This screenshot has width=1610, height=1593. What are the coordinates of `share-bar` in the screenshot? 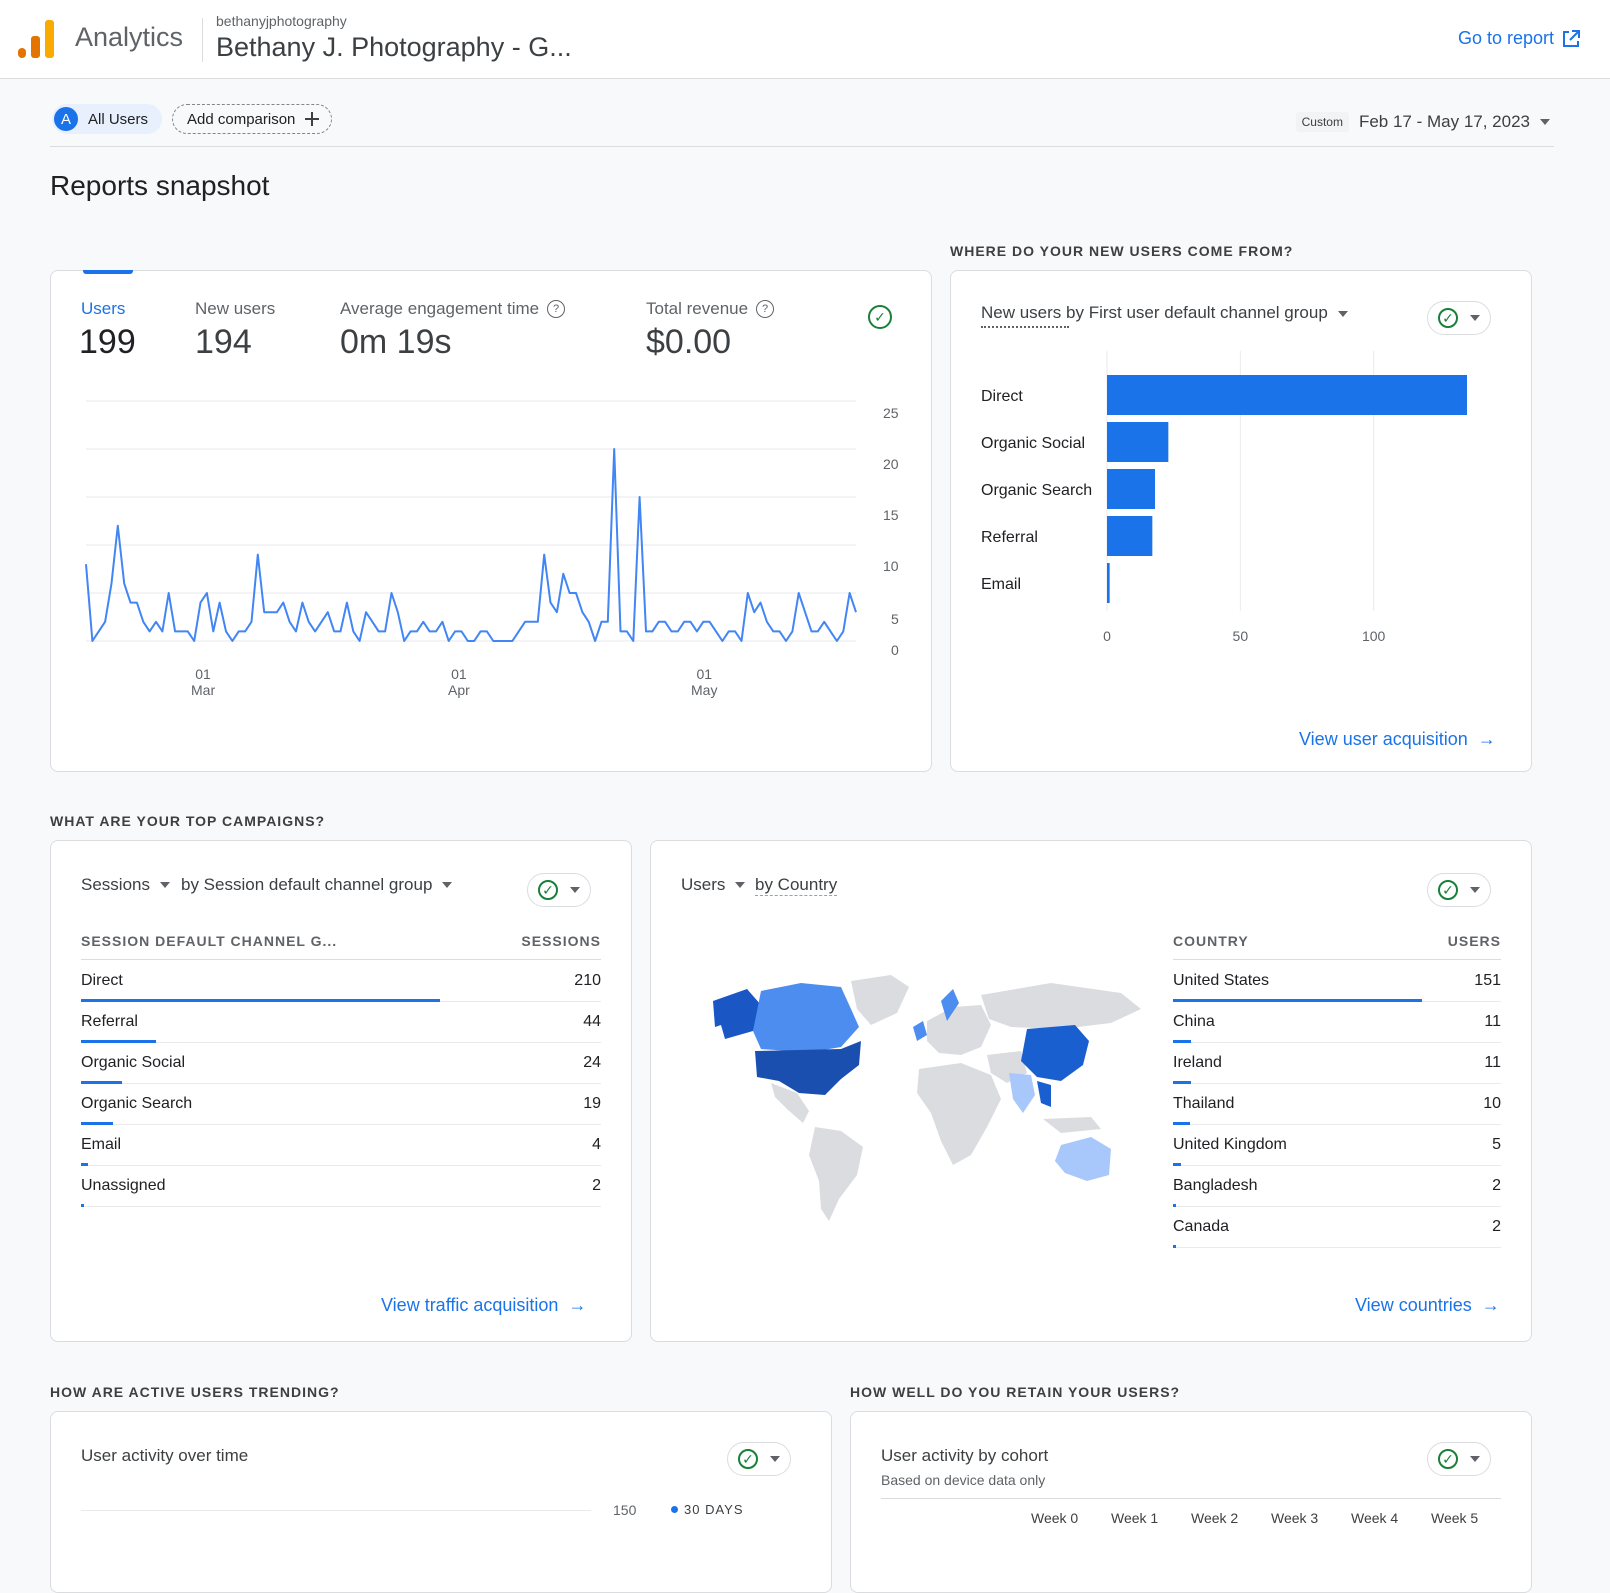 It's located at (1175, 1246).